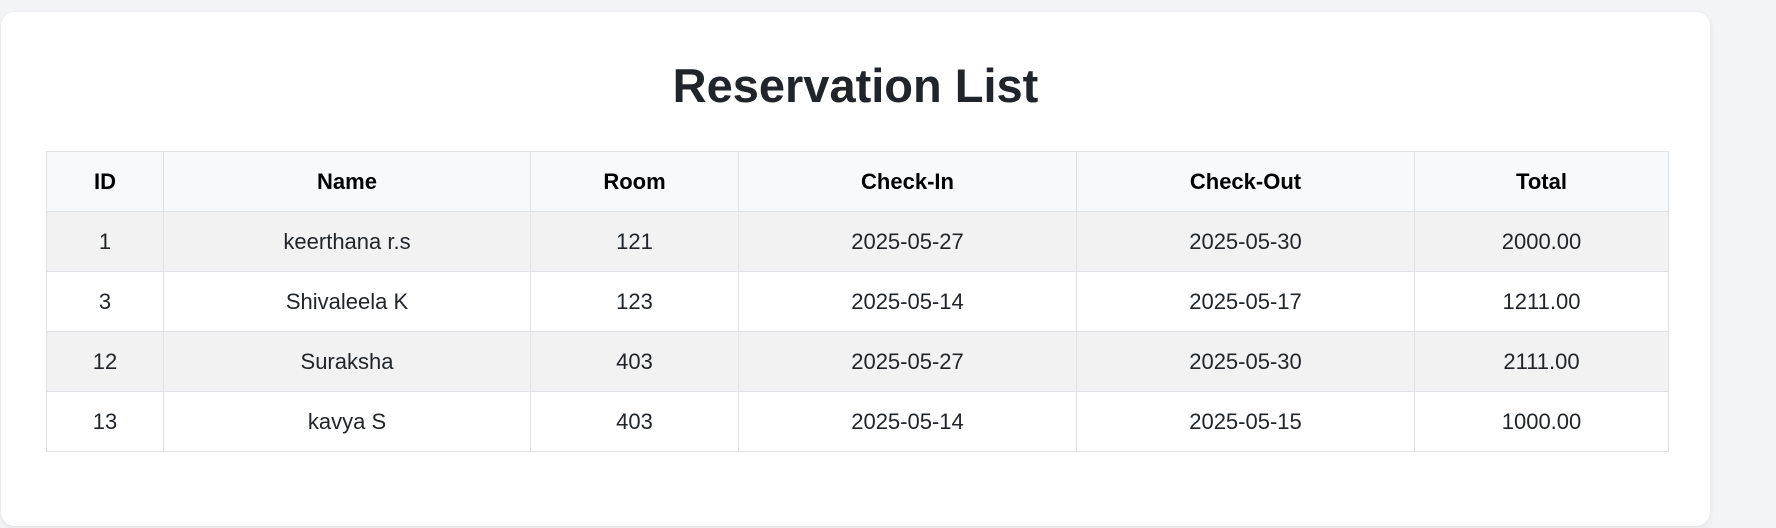 The image size is (1776, 528). What do you see at coordinates (634, 181) in the screenshot?
I see `column-header-room: Room` at bounding box center [634, 181].